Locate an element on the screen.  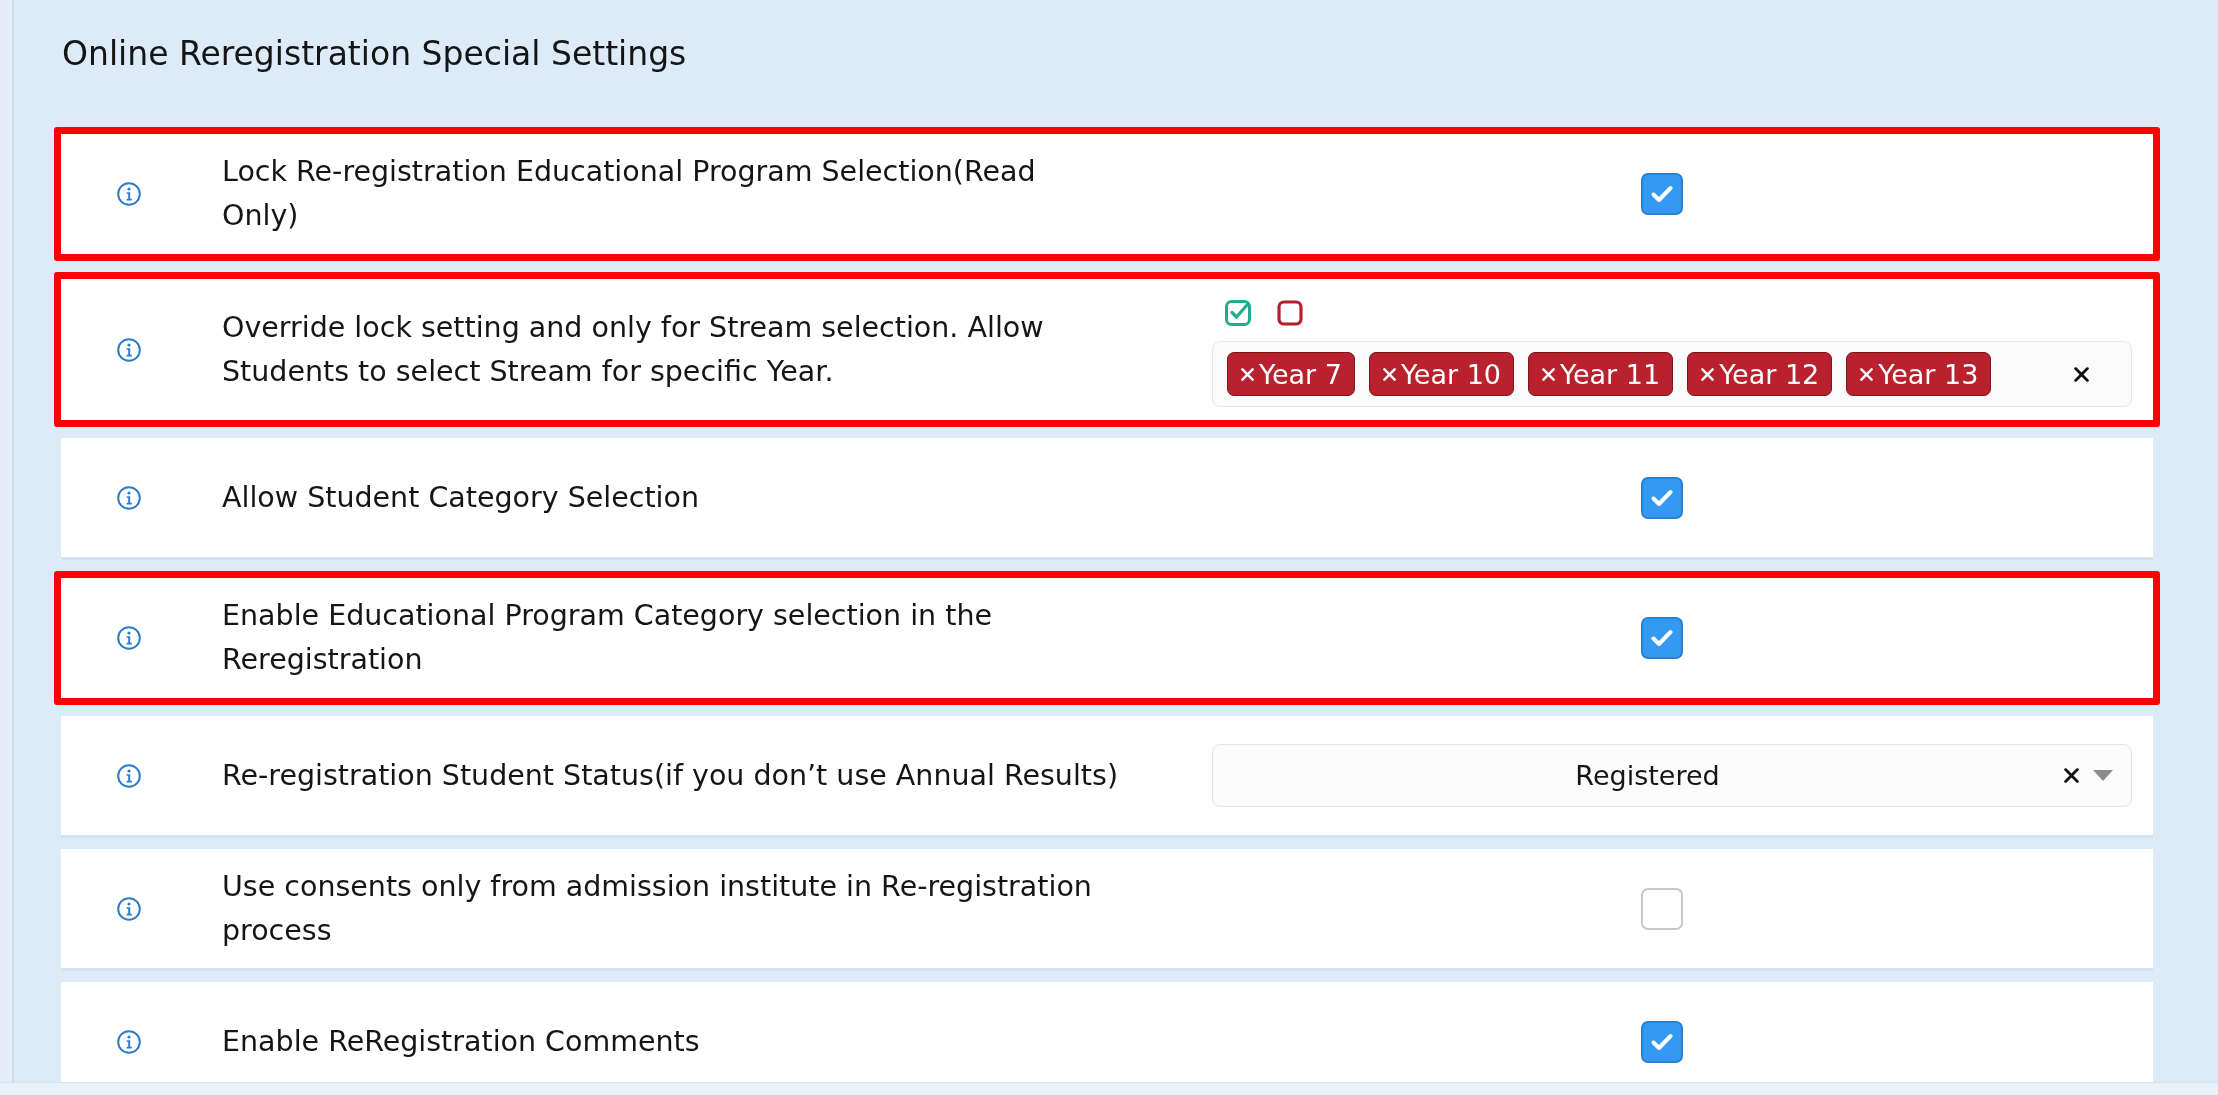
setting-label: Enable ReRegistration Comments is located at coordinates (461, 1041).